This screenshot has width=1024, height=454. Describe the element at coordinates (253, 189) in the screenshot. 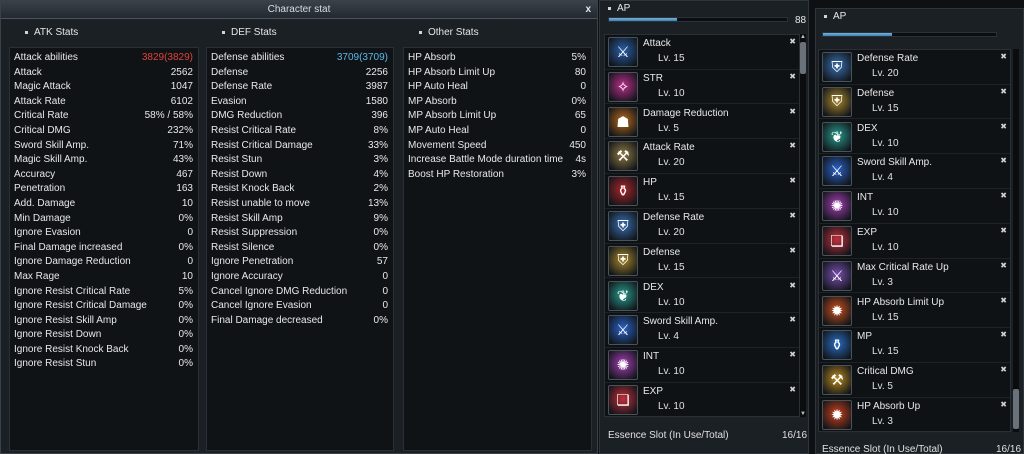

I see `stat-label: Resist Knock Back` at that location.